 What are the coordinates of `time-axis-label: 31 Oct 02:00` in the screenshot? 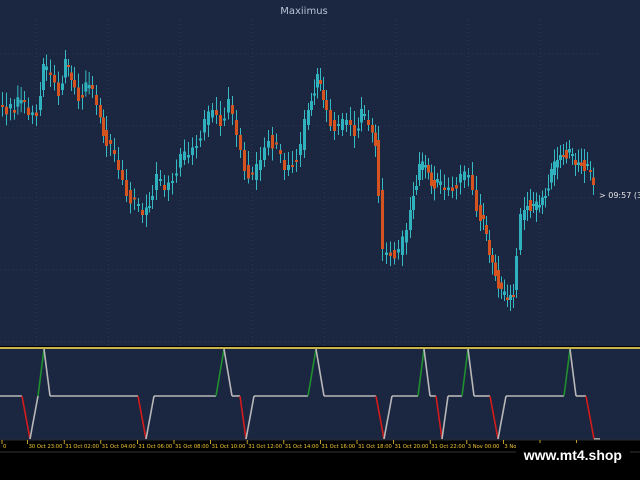 It's located at (82, 447).